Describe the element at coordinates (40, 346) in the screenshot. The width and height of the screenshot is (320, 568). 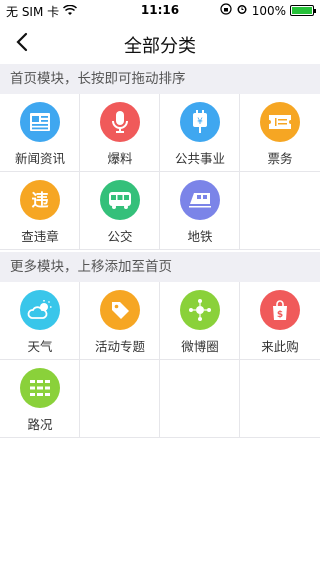
I see `module-label: 天气` at that location.